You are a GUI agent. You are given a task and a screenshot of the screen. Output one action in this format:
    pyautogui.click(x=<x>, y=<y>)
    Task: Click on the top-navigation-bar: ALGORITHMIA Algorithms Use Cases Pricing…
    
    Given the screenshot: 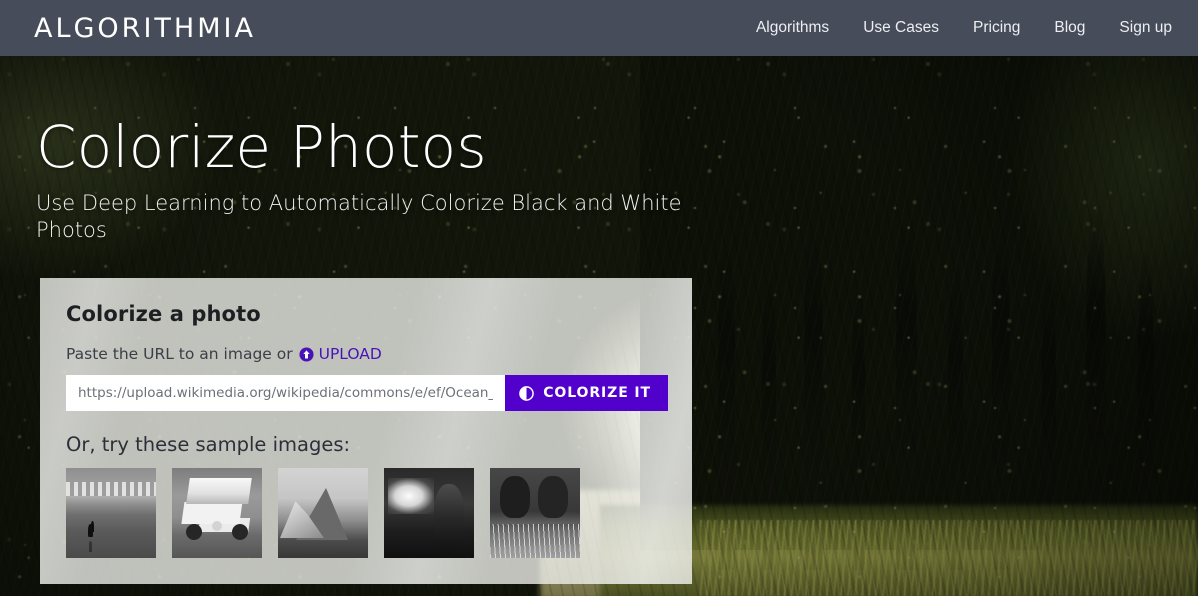 What is the action you would take?
    pyautogui.click(x=599, y=28)
    